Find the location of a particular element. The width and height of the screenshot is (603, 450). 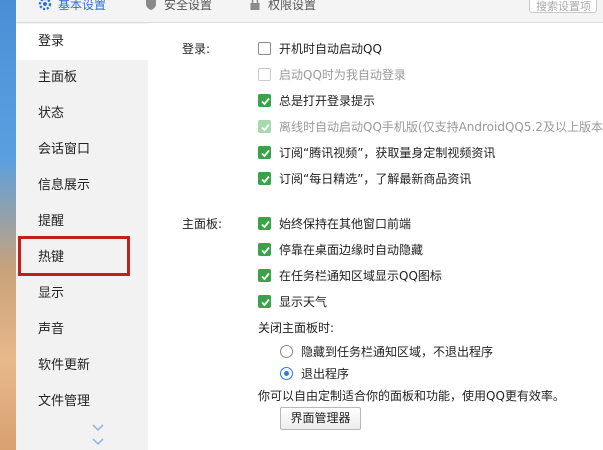

close-option-hide-to-tray: 隐藏到任务栏通知区域，不退出程序 is located at coordinates (386, 351).